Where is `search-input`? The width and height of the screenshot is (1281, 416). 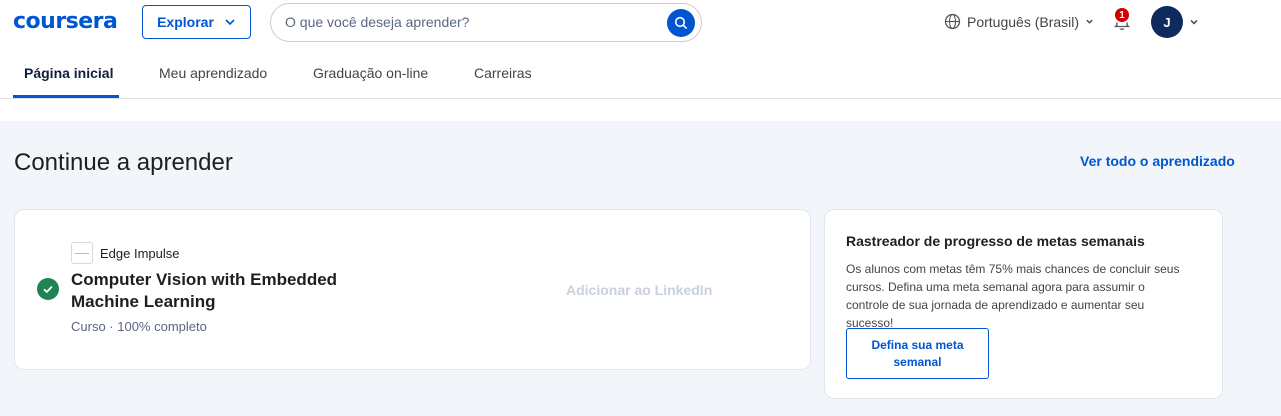 search-input is located at coordinates (475, 22).